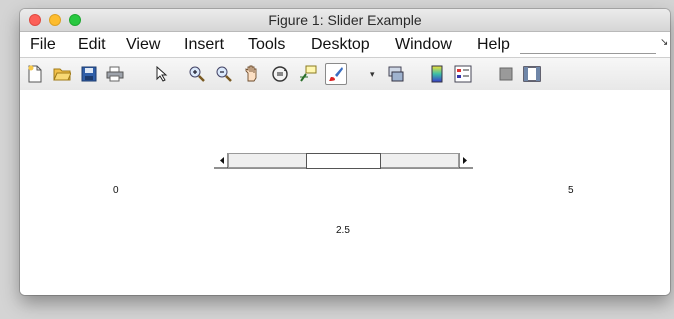 The height and width of the screenshot is (319, 674). What do you see at coordinates (343, 230) in the screenshot?
I see `slider-value-label: 2.5` at bounding box center [343, 230].